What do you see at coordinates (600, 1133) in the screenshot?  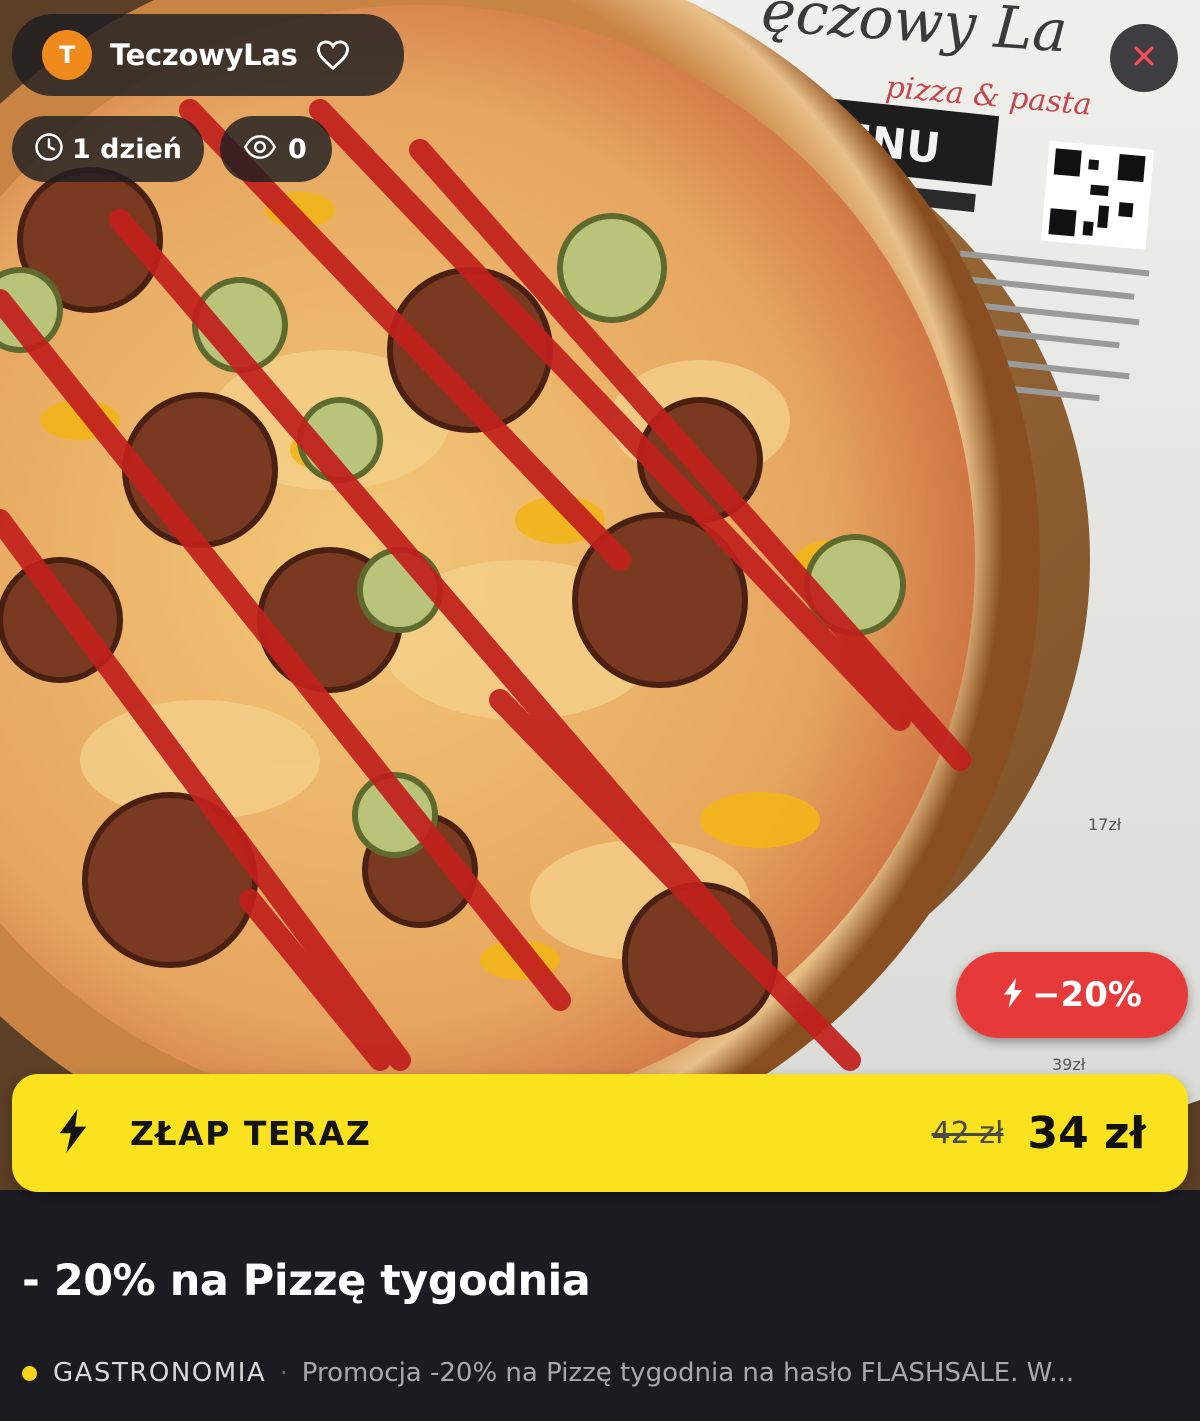 I see `grab-now-button: ZŁAP TERAZ 42 zł 34 zł` at bounding box center [600, 1133].